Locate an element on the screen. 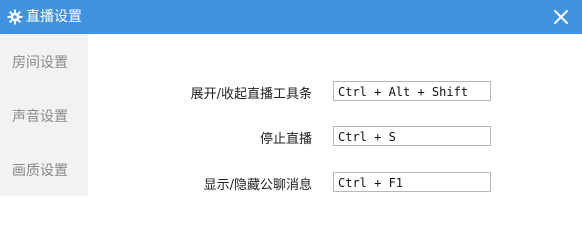 Image resolution: width=582 pixels, height=240 pixels. sidebar-item-audio-settings: 声音设置 is located at coordinates (44, 115).